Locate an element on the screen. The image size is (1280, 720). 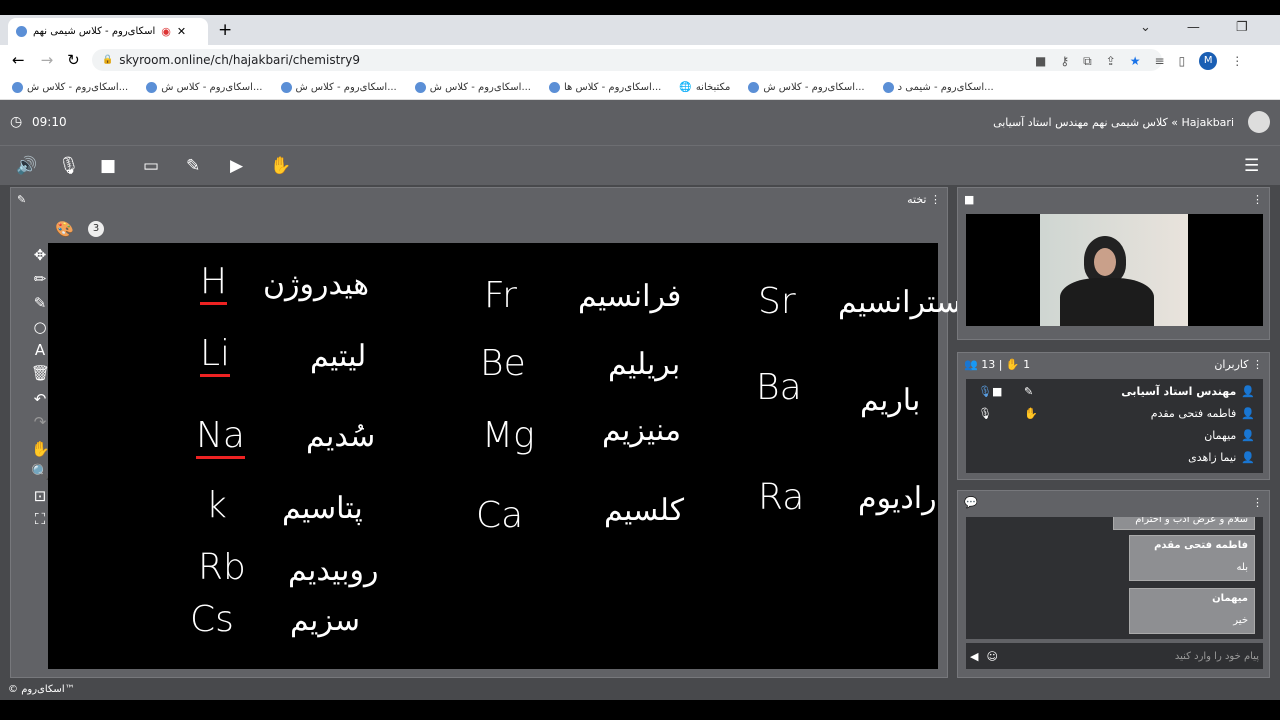
emoji-icon: ☺ is located at coordinates (991, 656).